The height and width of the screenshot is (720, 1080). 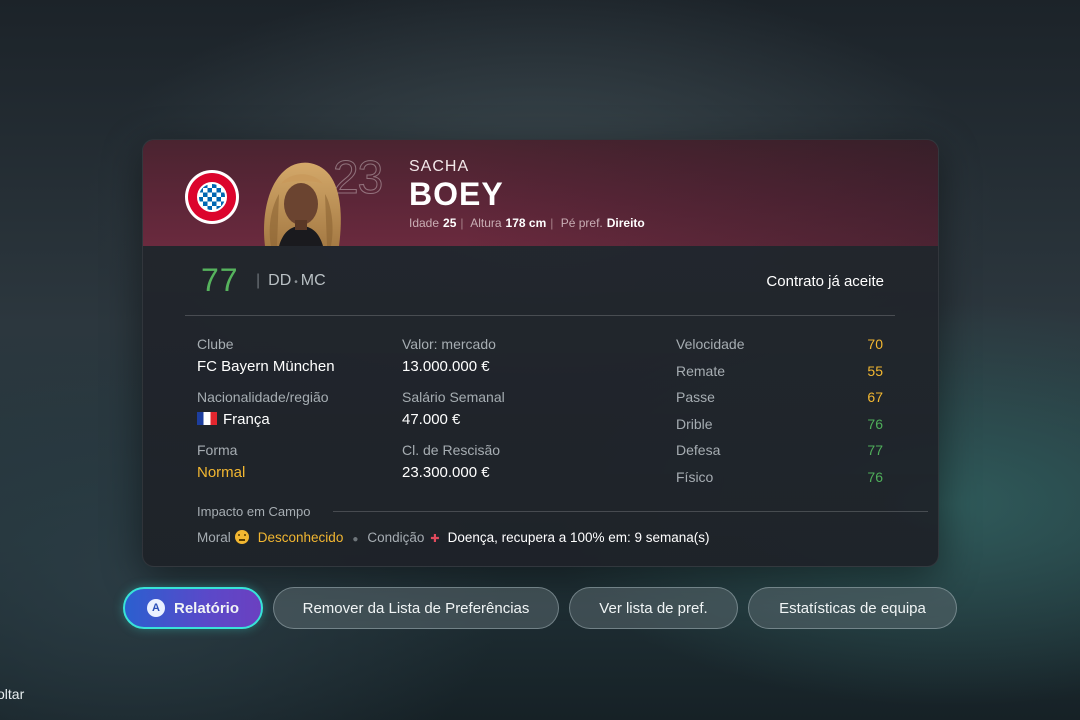 I want to click on remove-from-preferences-button: Remover da Lista de Preferências, so click(x=416, y=608).